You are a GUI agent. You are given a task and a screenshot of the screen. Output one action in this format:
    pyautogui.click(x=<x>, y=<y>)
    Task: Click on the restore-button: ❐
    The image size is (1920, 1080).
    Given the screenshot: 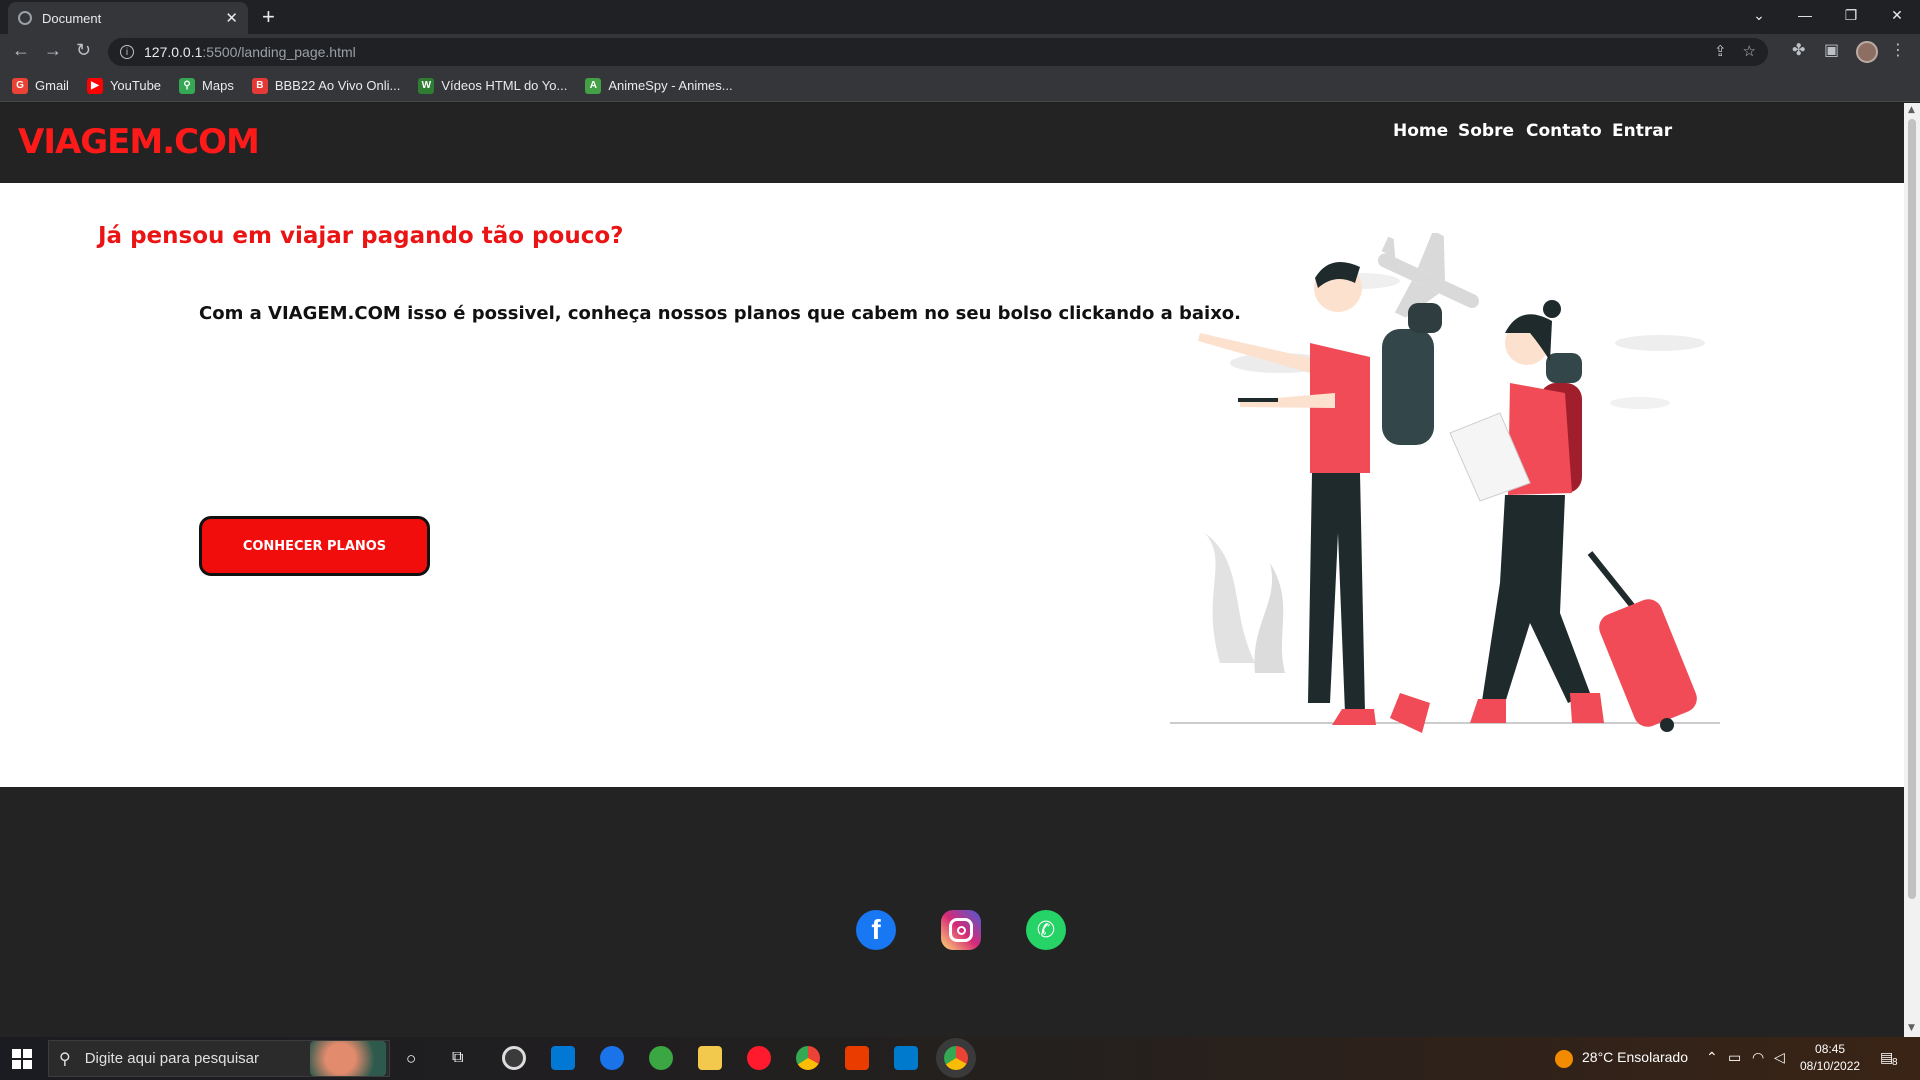 What is the action you would take?
    pyautogui.click(x=1851, y=15)
    